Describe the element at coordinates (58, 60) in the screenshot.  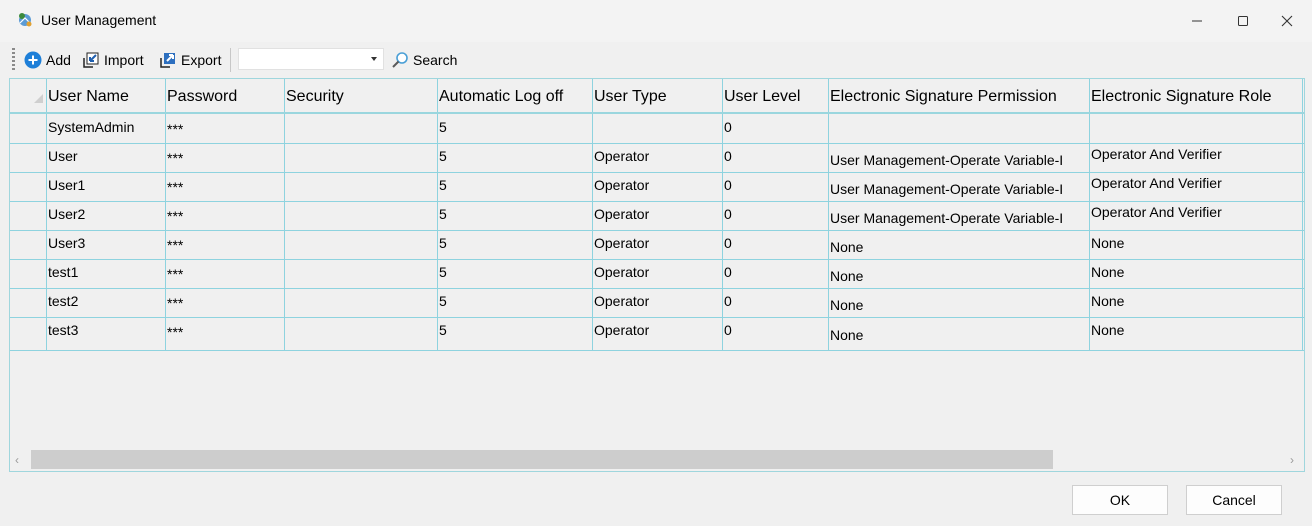
I see `add-label: Add` at that location.